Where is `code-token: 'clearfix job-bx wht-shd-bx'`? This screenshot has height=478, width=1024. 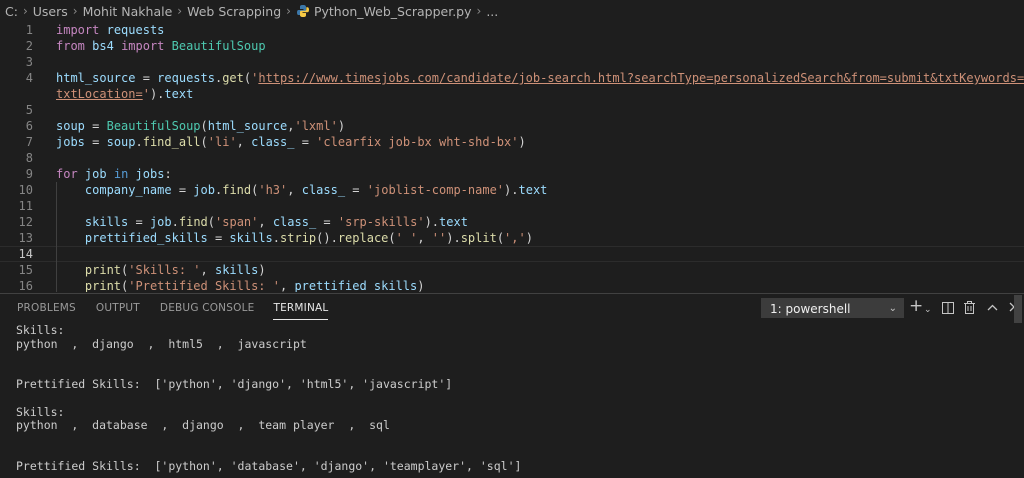
code-token: 'clearfix job-bx wht-shd-bx' is located at coordinates (417, 142).